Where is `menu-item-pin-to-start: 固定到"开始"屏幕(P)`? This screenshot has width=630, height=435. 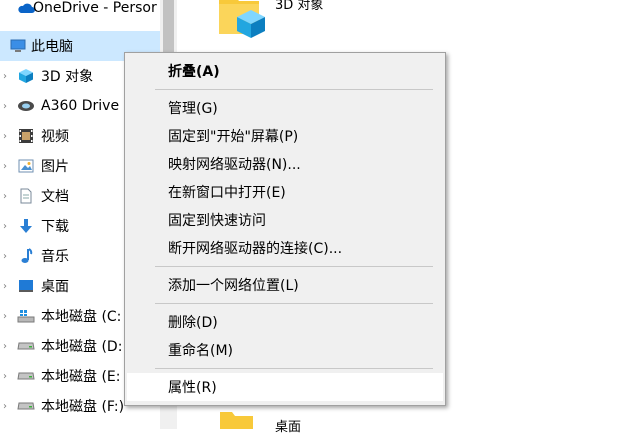 menu-item-pin-to-start: 固定到"开始"屏幕(P) is located at coordinates (285, 136).